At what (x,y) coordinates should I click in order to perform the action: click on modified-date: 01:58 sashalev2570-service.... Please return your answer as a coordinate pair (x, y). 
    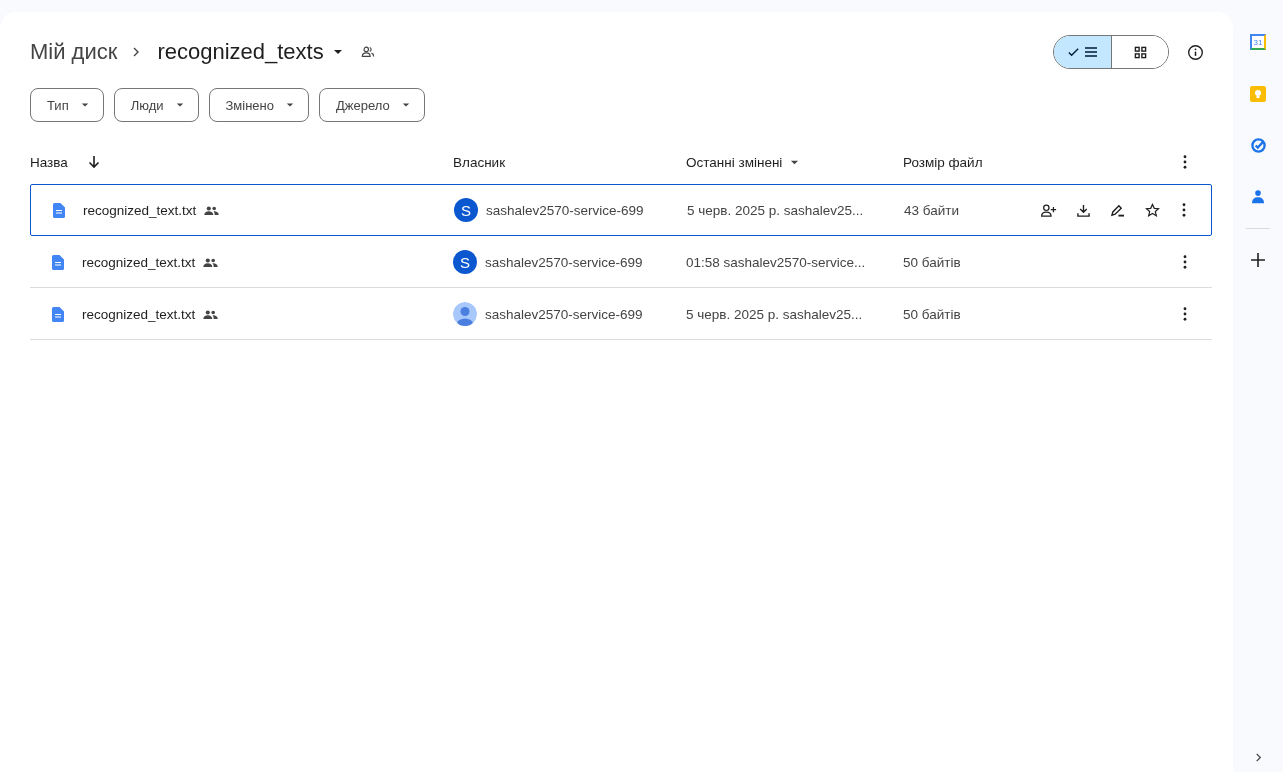
    Looking at the image, I should click on (776, 262).